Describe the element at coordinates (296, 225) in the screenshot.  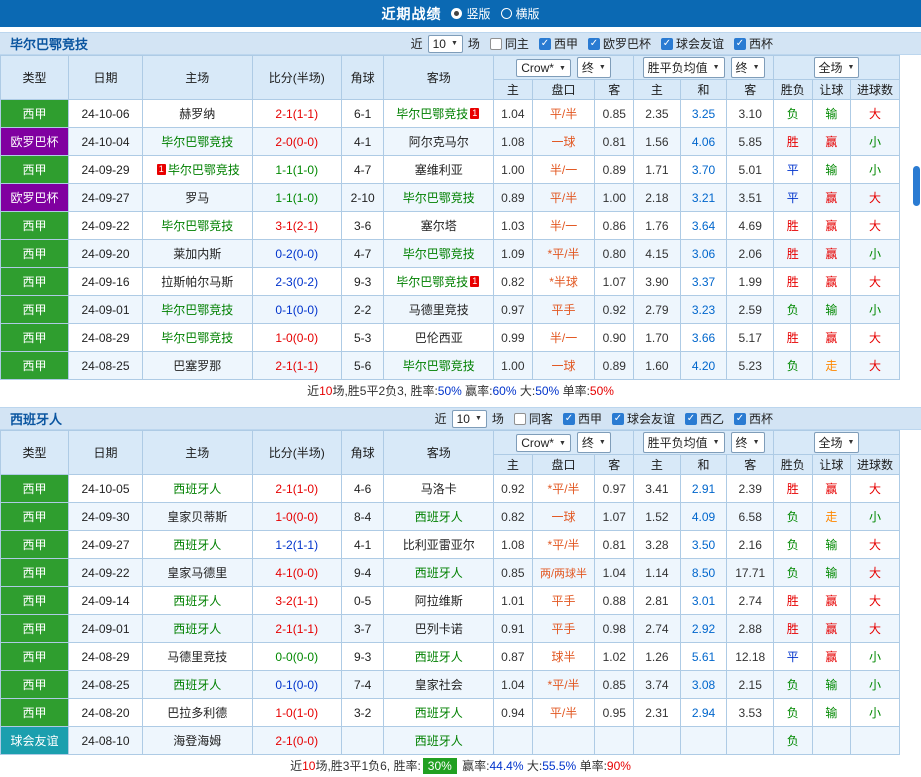
I see `score-cell: 3-1(2-1)` at that location.